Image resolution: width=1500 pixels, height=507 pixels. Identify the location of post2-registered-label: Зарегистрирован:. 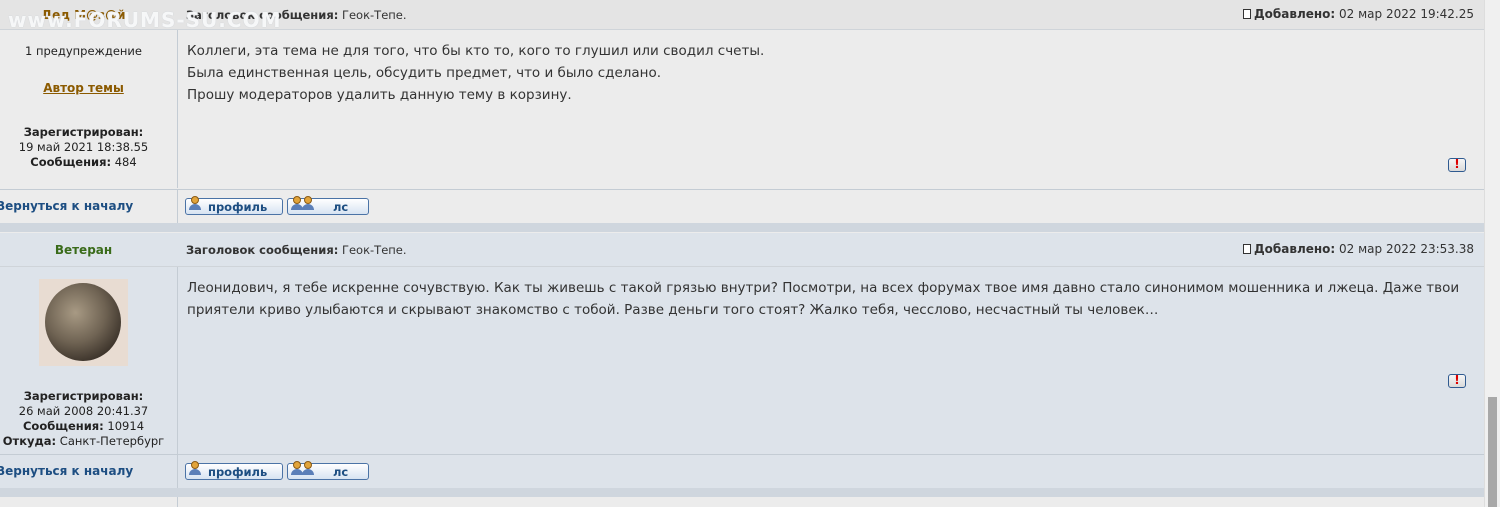
(83, 396).